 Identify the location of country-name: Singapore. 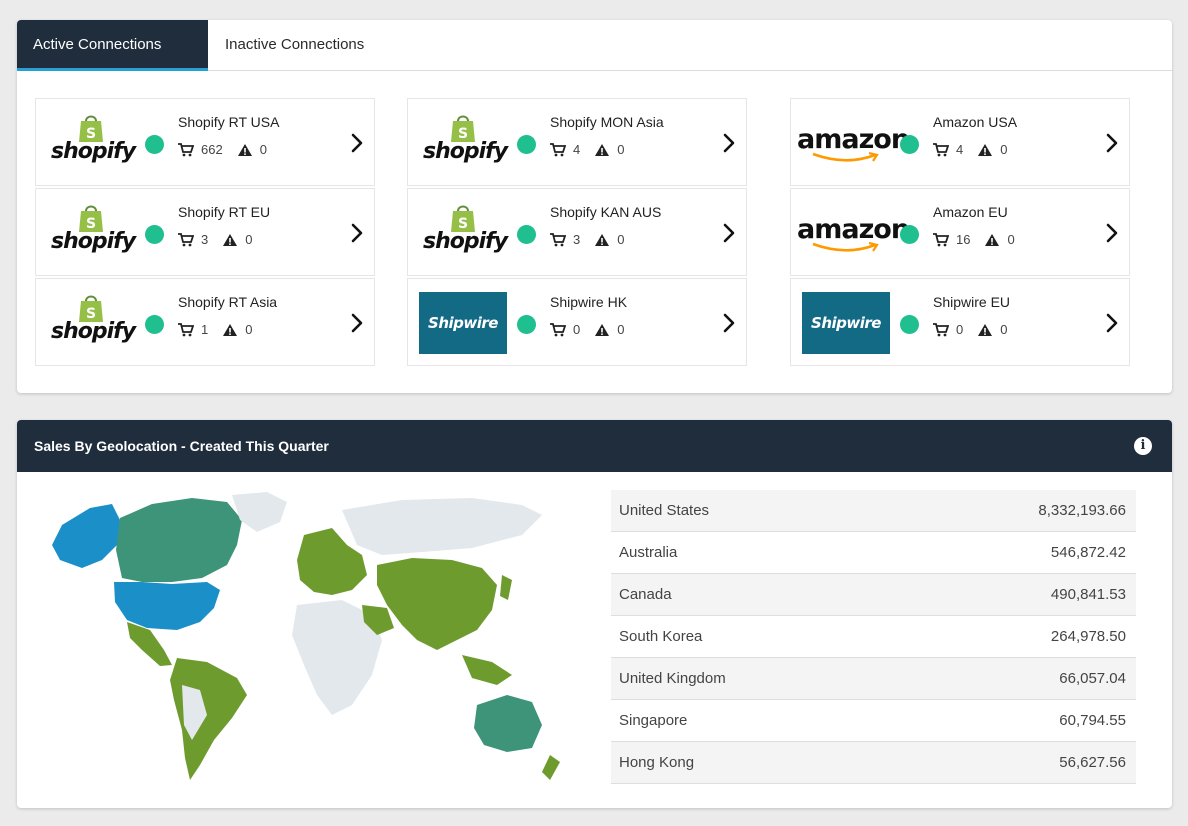
(653, 720).